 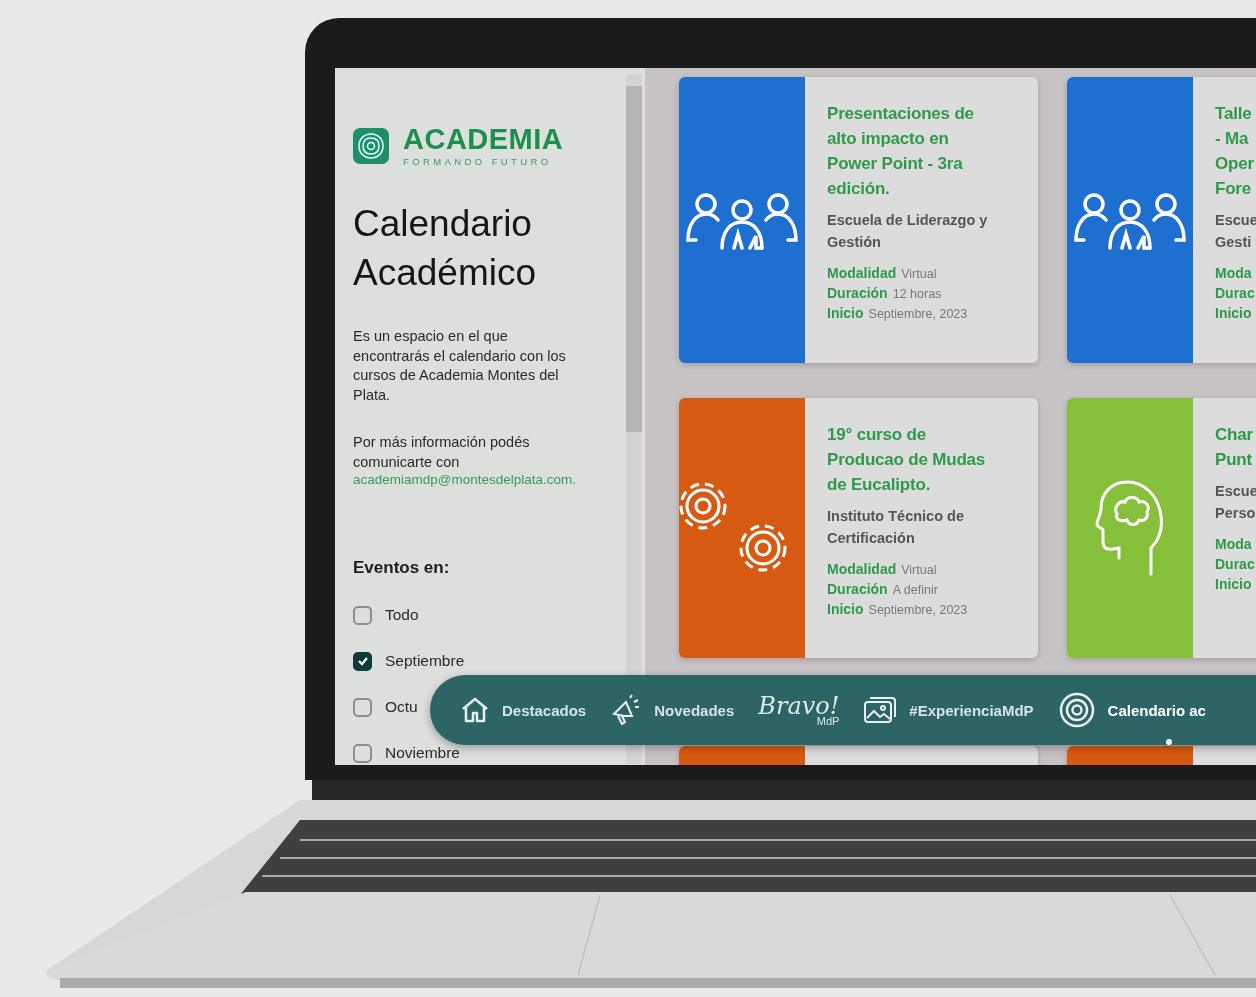 I want to click on contact-text: Por más información podés comunicarte con, so click(x=442, y=452).